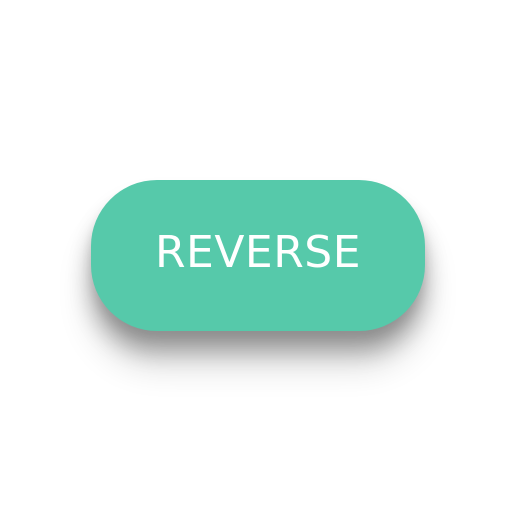 The image size is (512, 512). Describe the element at coordinates (258, 252) in the screenshot. I see `reverse-button-label: REVERSE` at that location.